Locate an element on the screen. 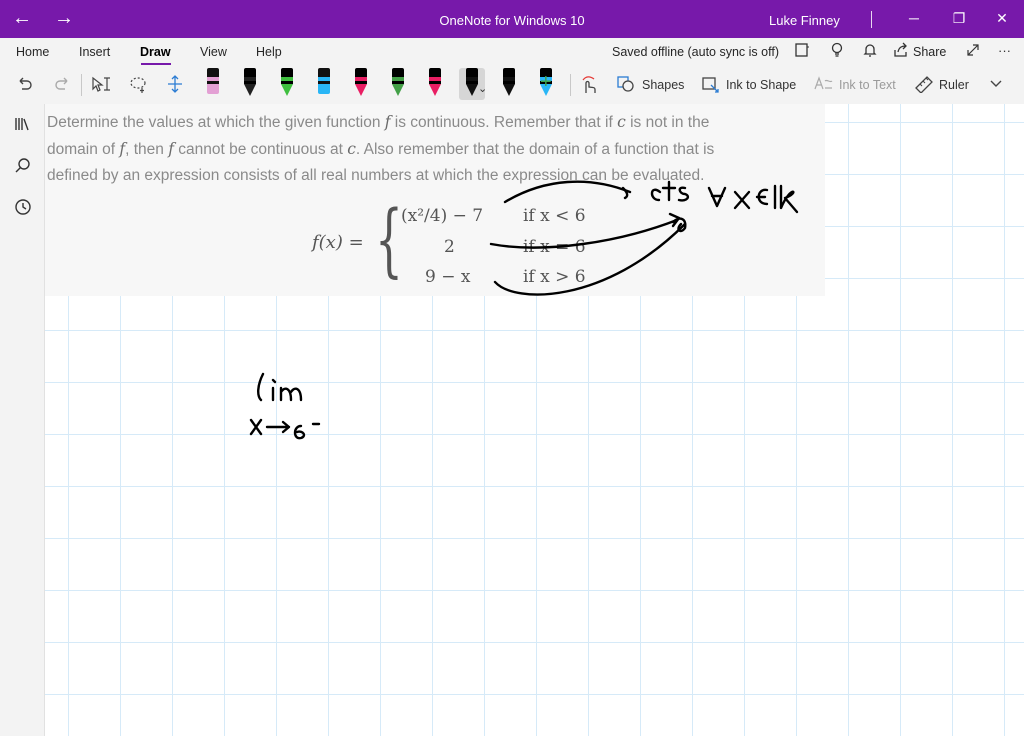 Image resolution: width=1024 pixels, height=736 pixels. redo-icon is located at coordinates (62, 86).